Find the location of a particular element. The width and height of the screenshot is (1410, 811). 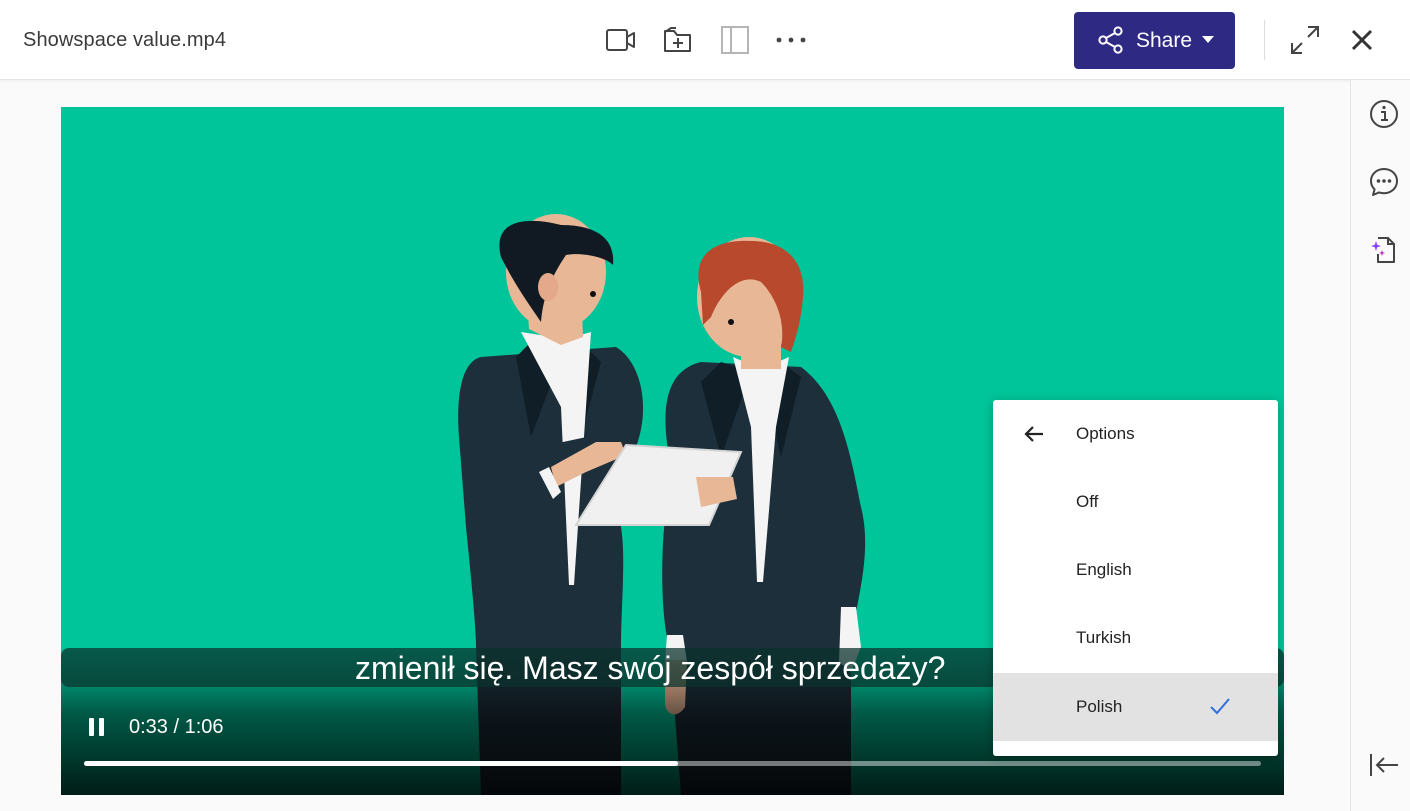

caption-option-label: Off is located at coordinates (1087, 501).